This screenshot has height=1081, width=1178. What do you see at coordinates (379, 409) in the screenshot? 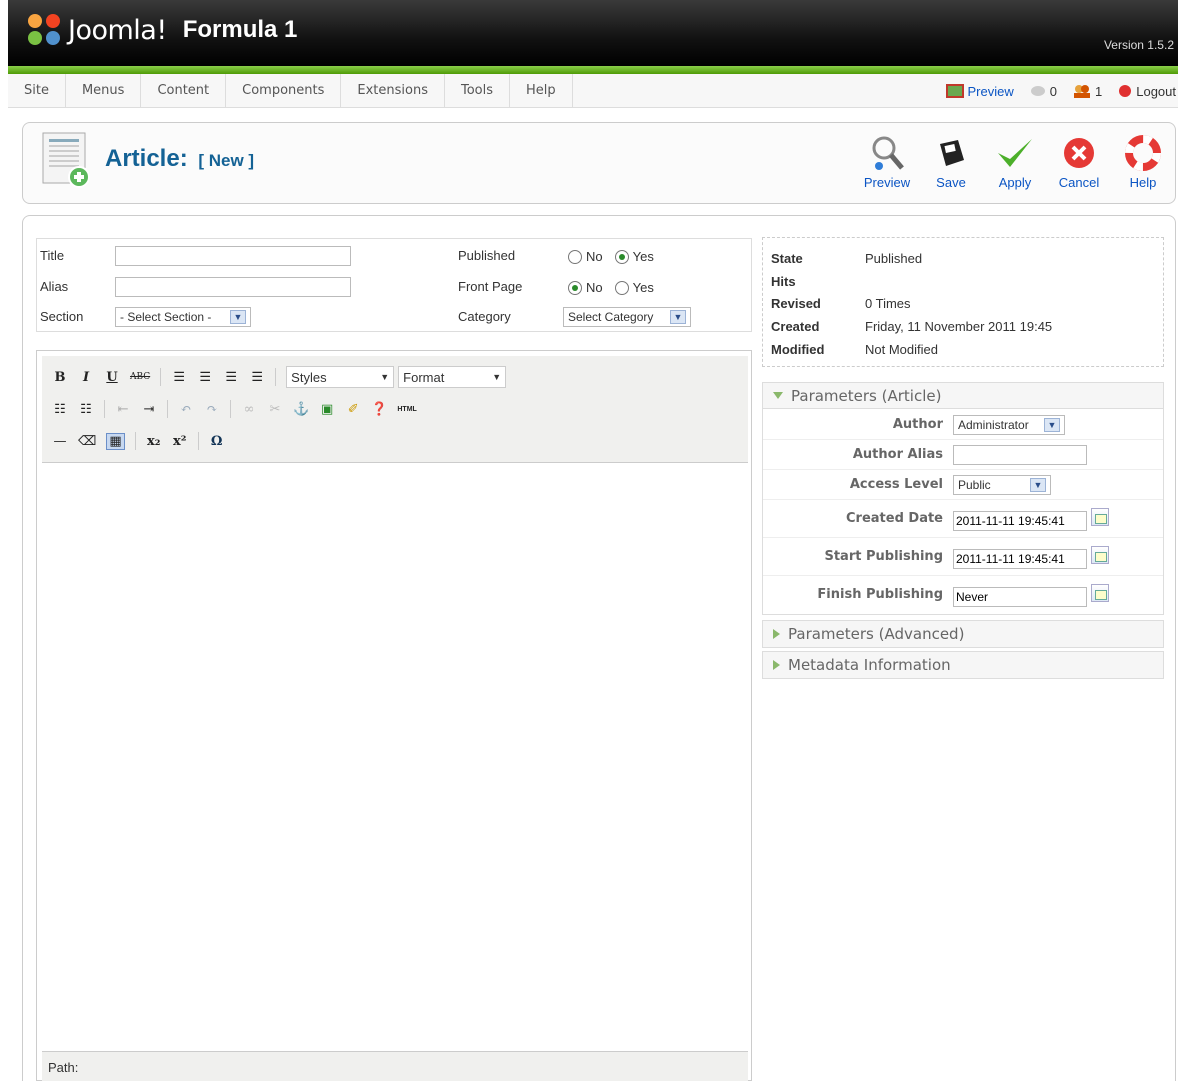
I see `help-question-icon: ❓` at bounding box center [379, 409].